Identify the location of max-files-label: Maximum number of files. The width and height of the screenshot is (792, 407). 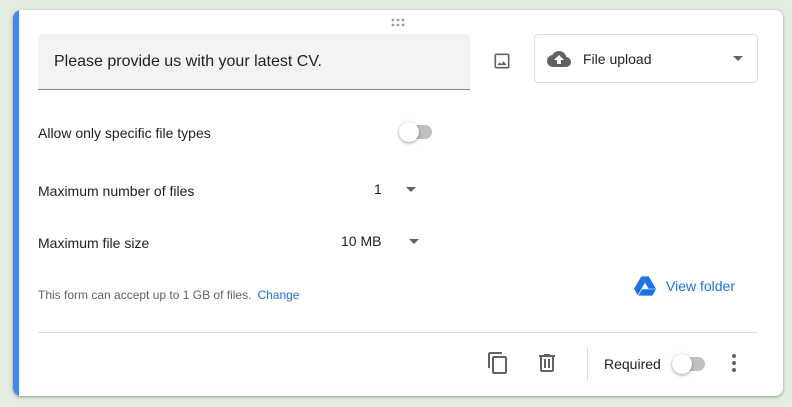
(116, 191).